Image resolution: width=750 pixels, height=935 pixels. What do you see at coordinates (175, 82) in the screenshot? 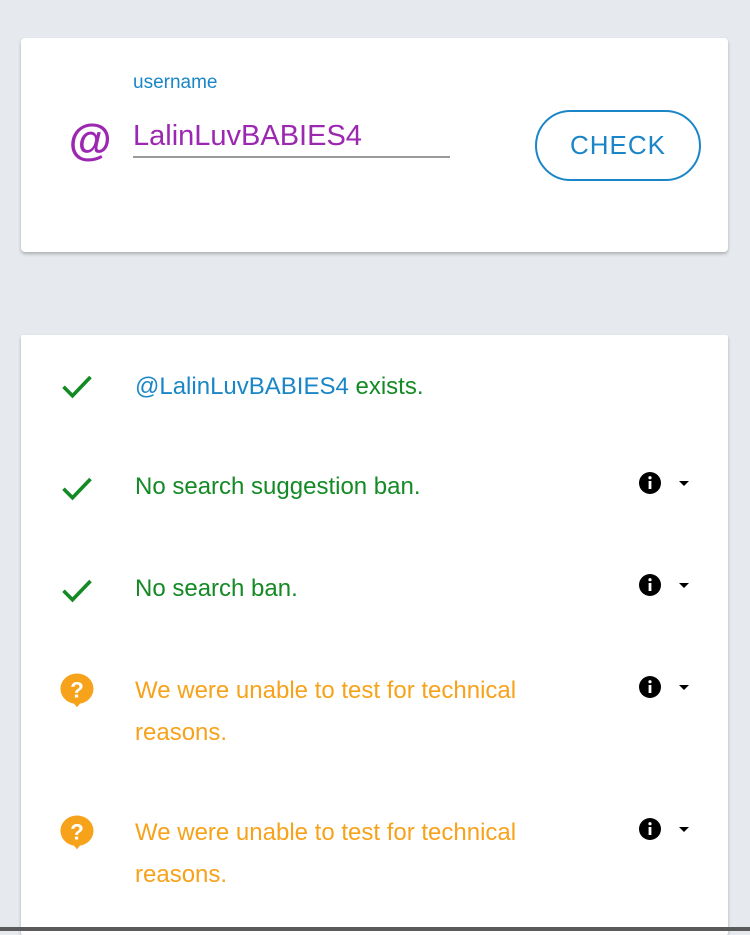
I see `username-field-label: username` at bounding box center [175, 82].